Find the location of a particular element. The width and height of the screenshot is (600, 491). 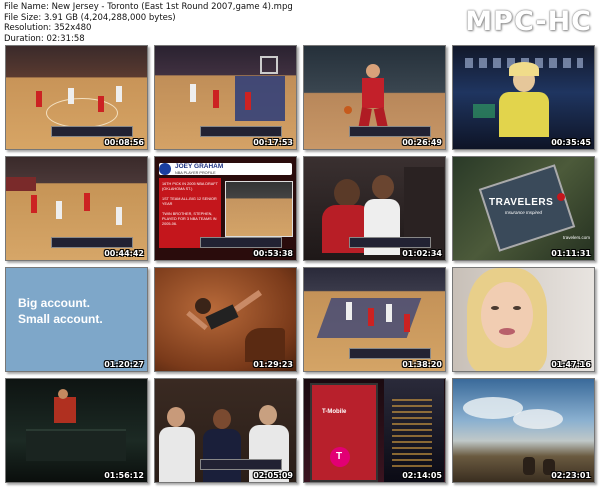

thumbnail: 00:35:45 is located at coordinates (523, 97).